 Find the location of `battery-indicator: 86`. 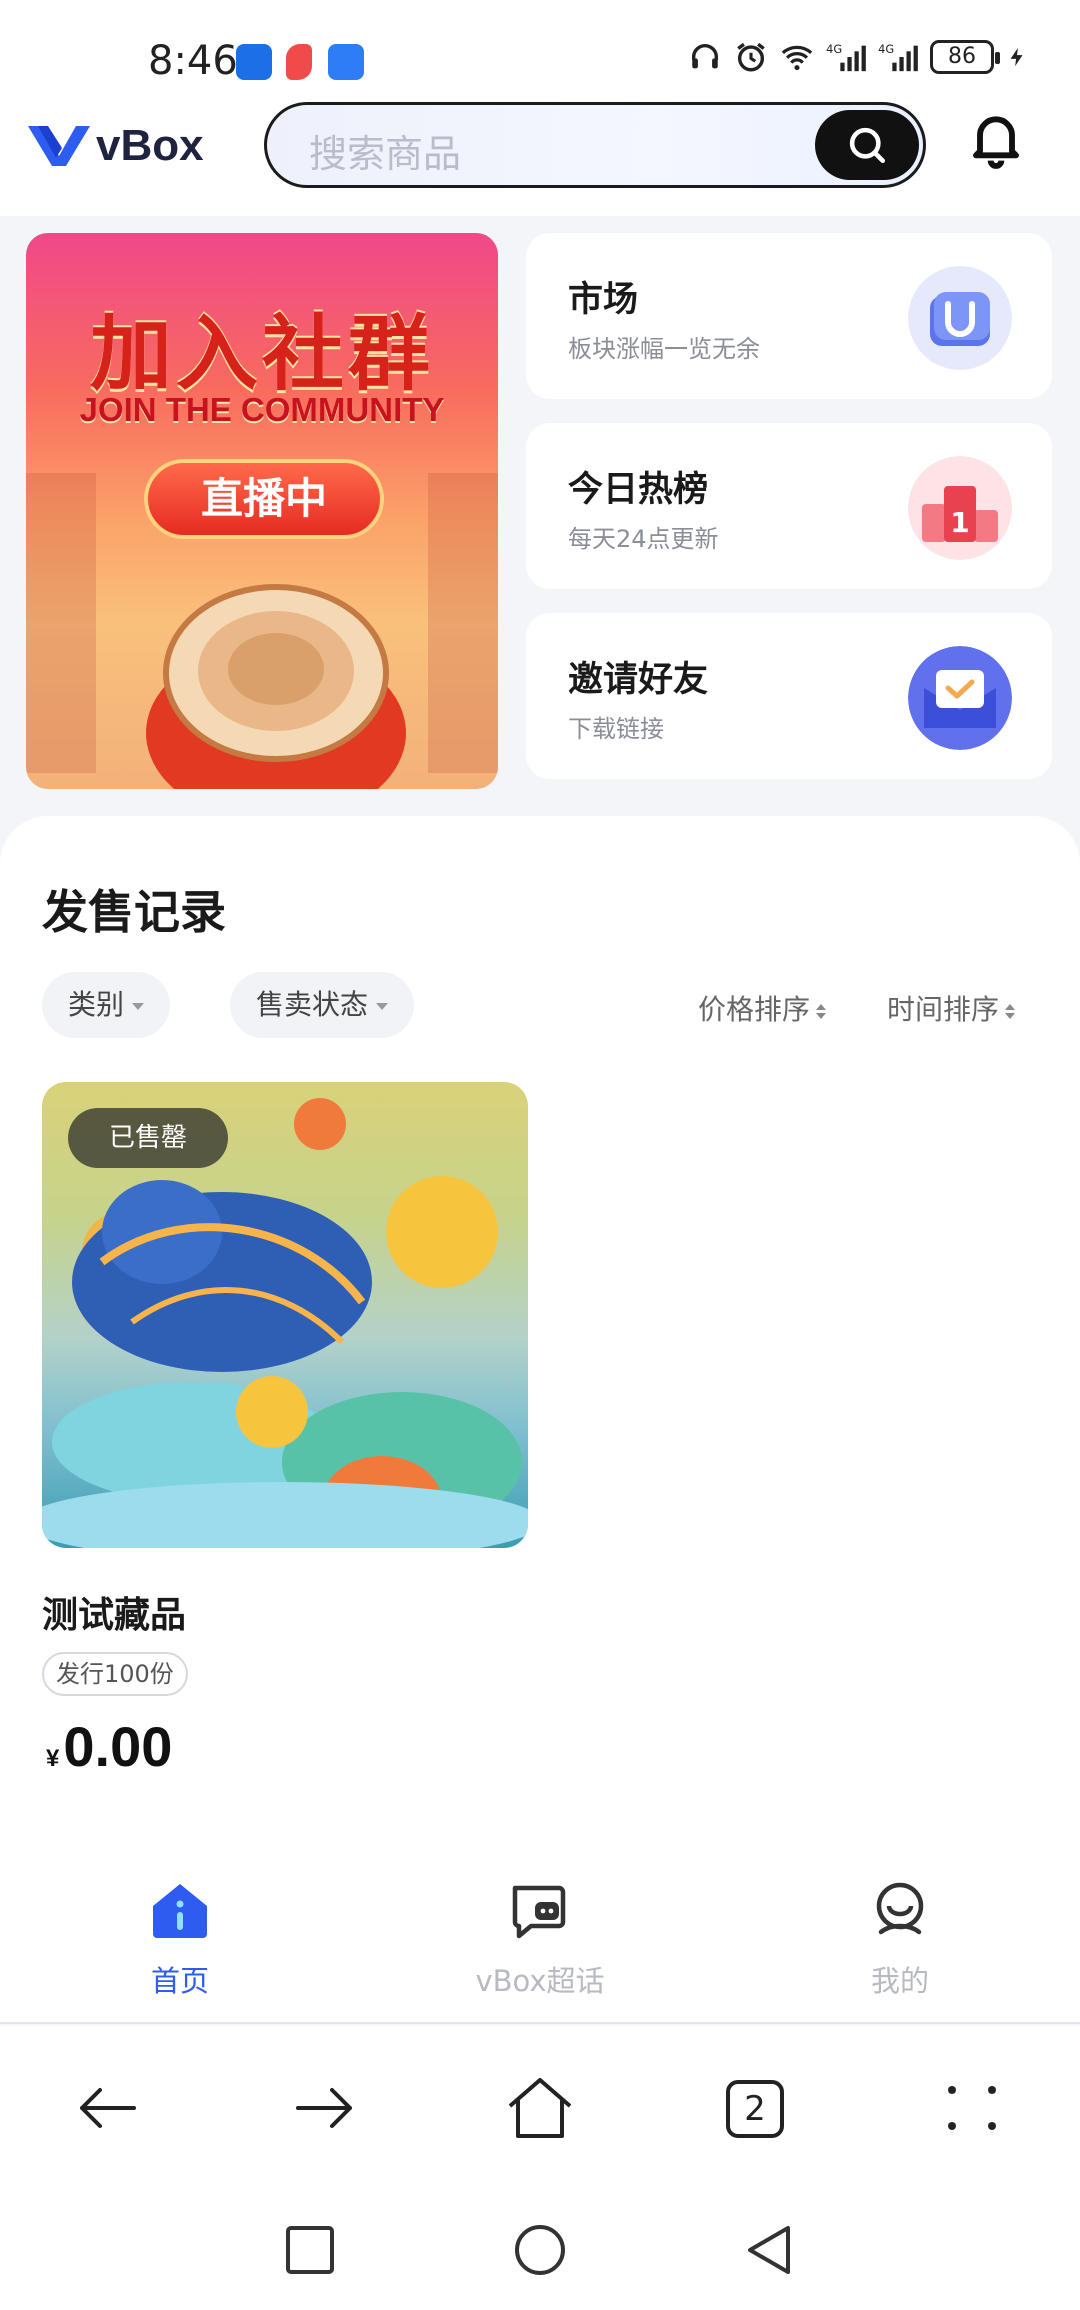

battery-indicator: 86 is located at coordinates (965, 57).